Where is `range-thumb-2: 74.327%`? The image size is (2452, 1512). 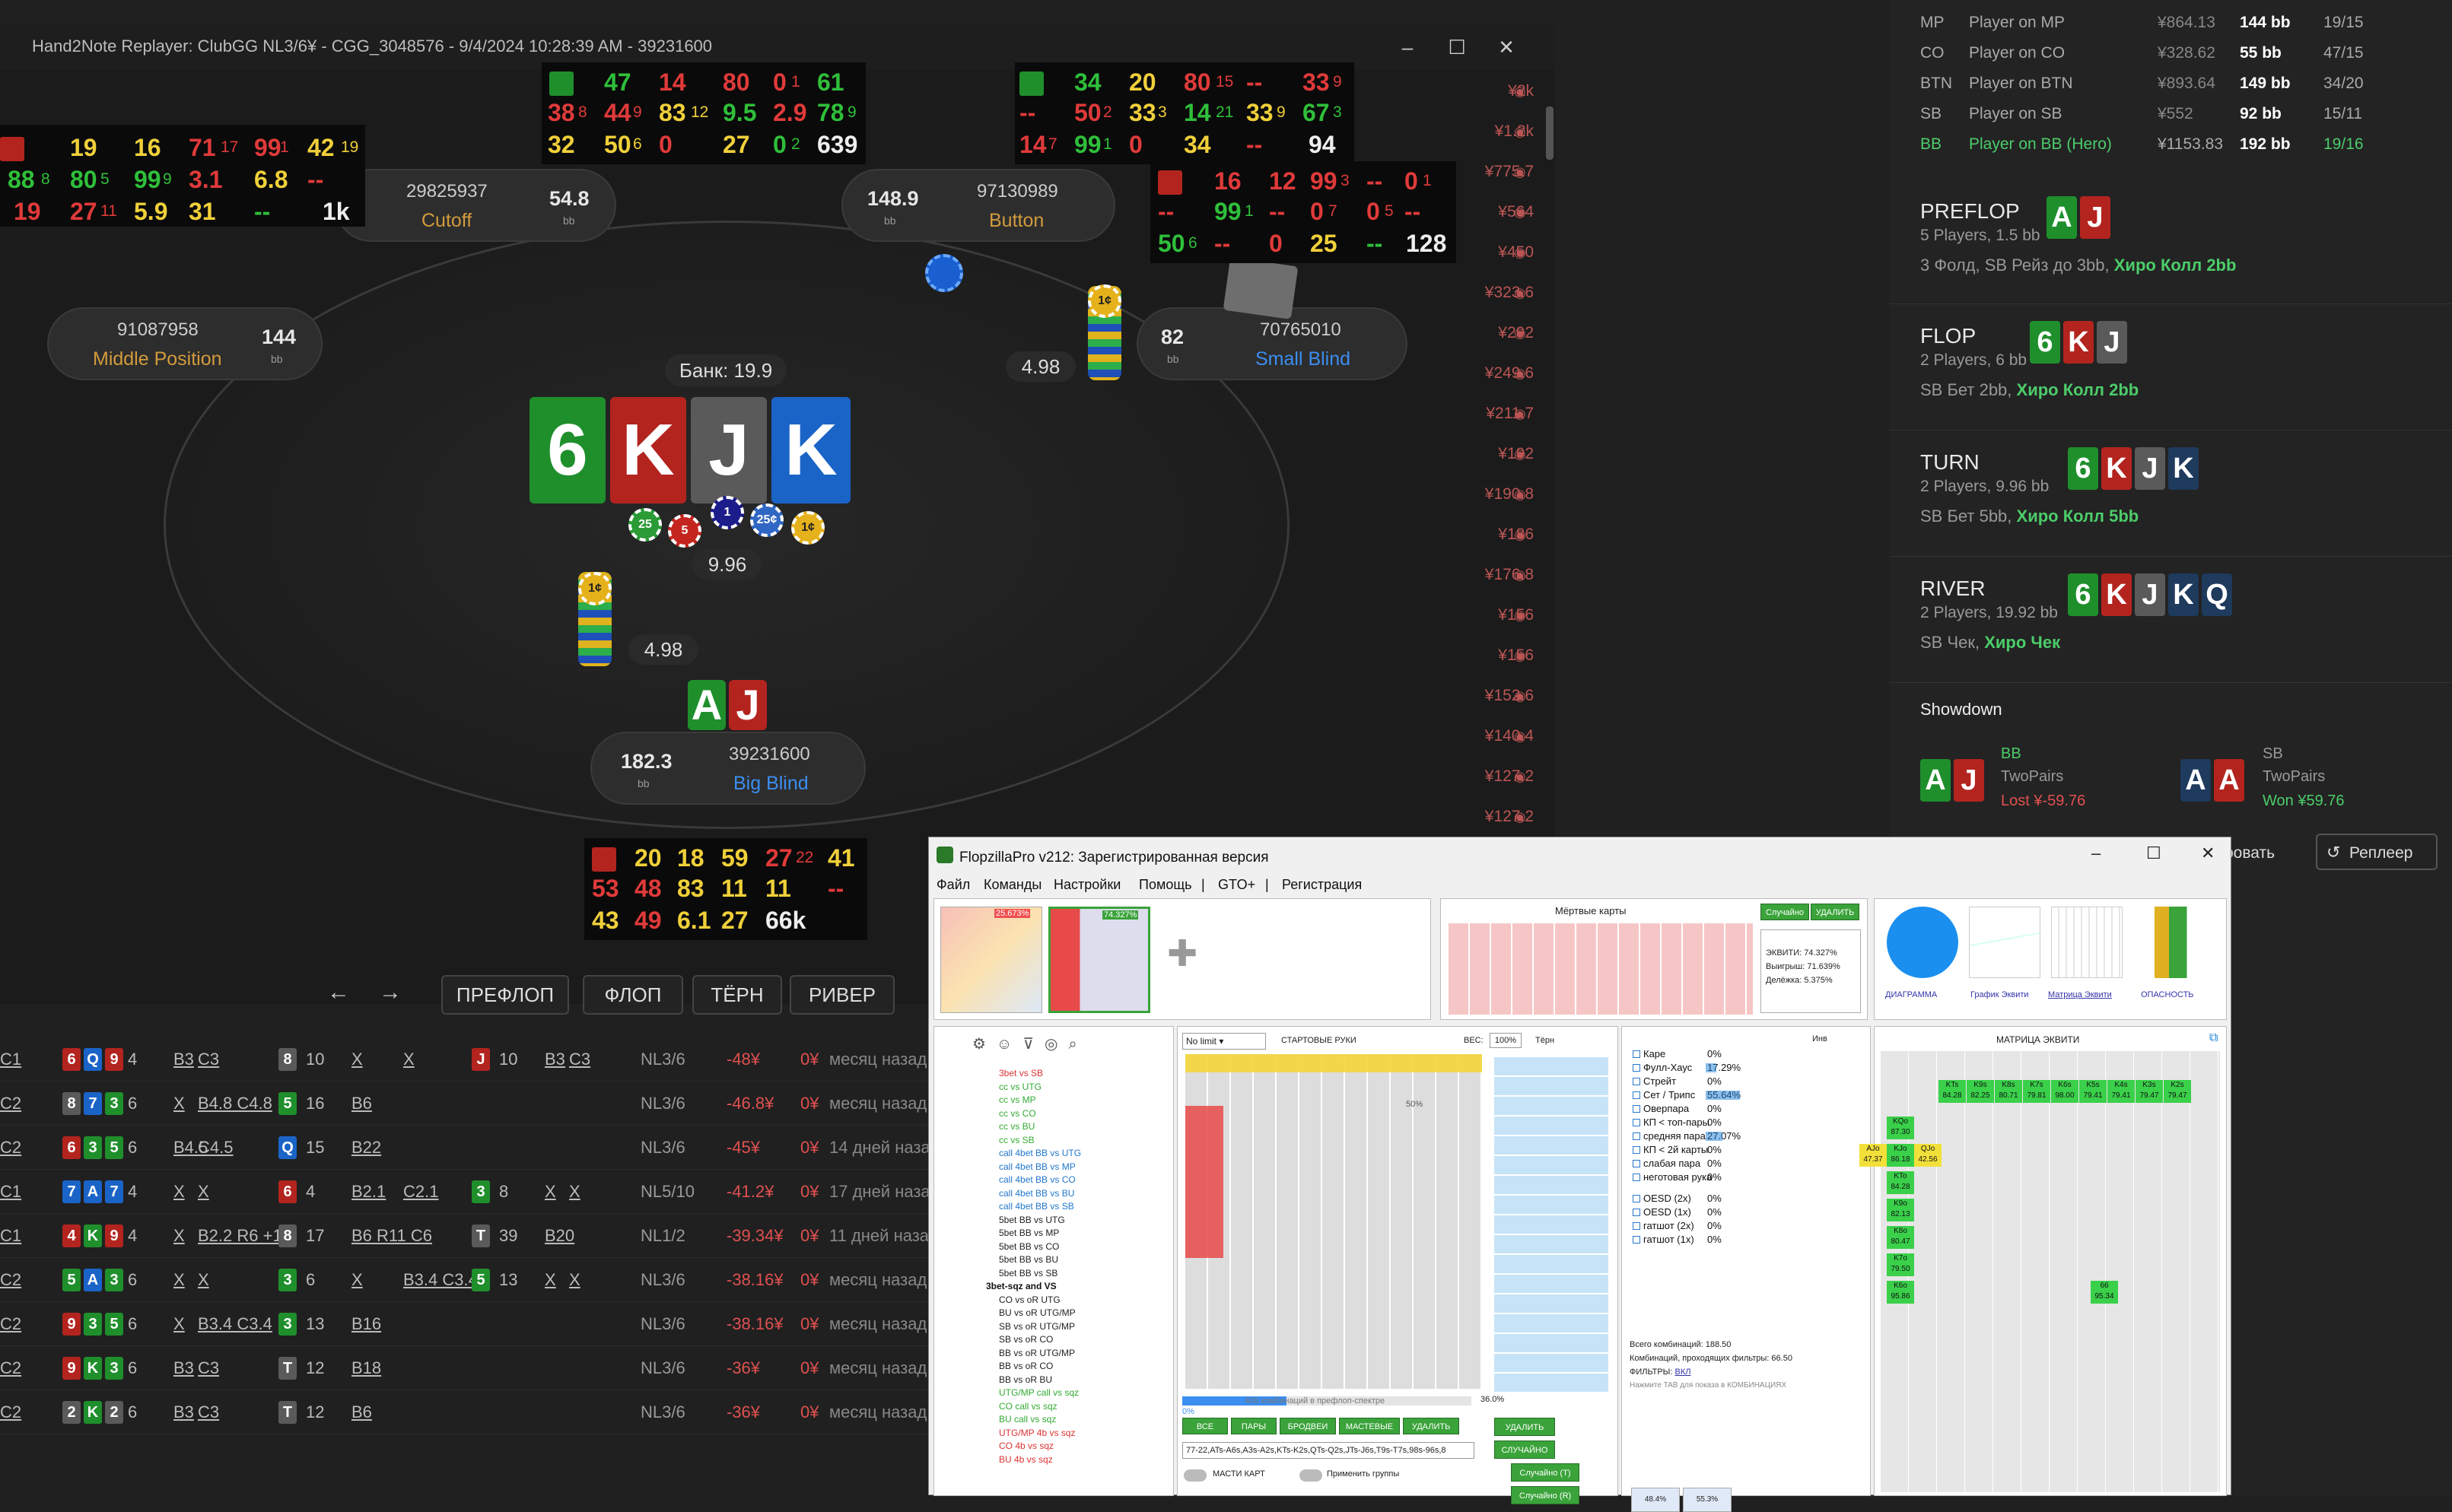 range-thumb-2: 74.327% is located at coordinates (1099, 960).